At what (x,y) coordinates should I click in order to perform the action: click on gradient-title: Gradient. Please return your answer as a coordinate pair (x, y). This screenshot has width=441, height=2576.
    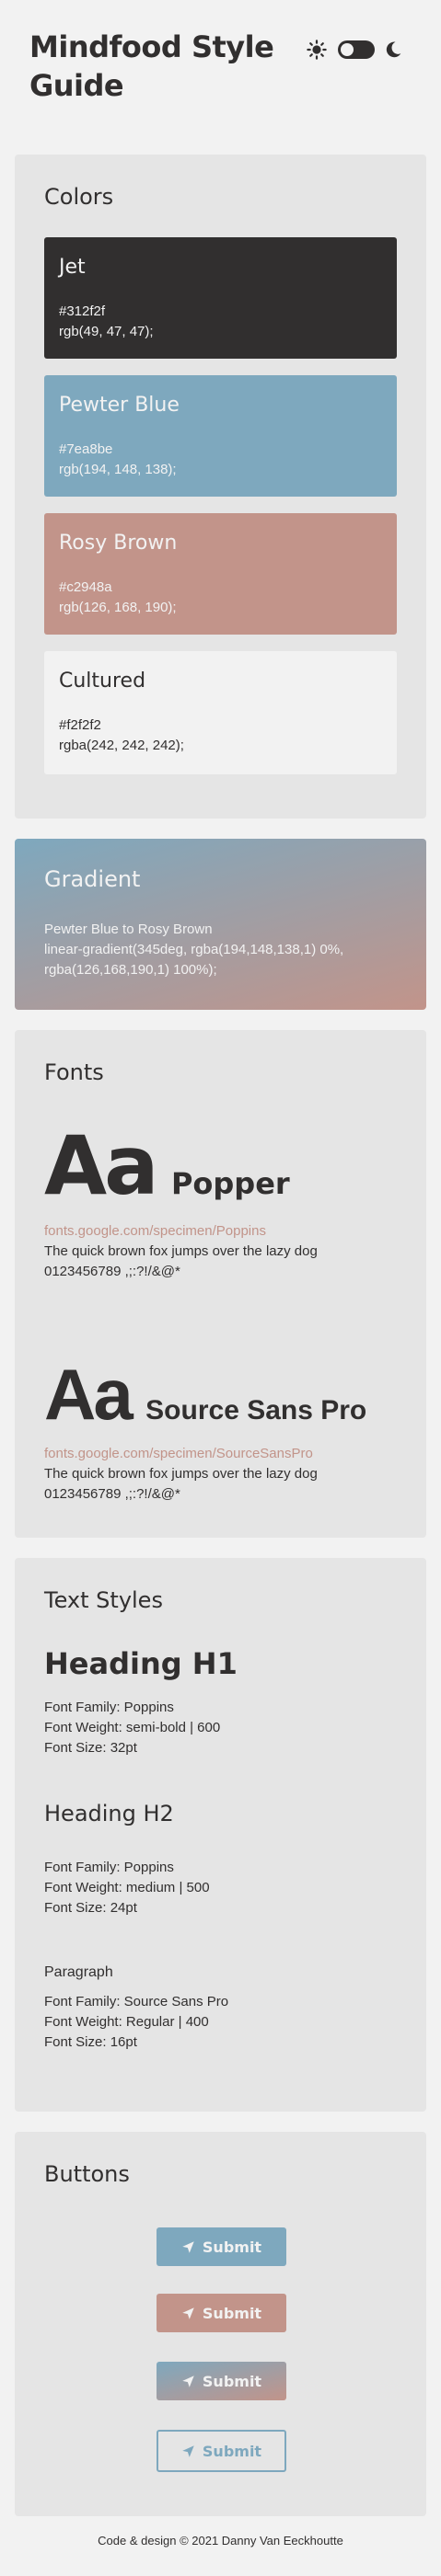
    Looking at the image, I should click on (92, 879).